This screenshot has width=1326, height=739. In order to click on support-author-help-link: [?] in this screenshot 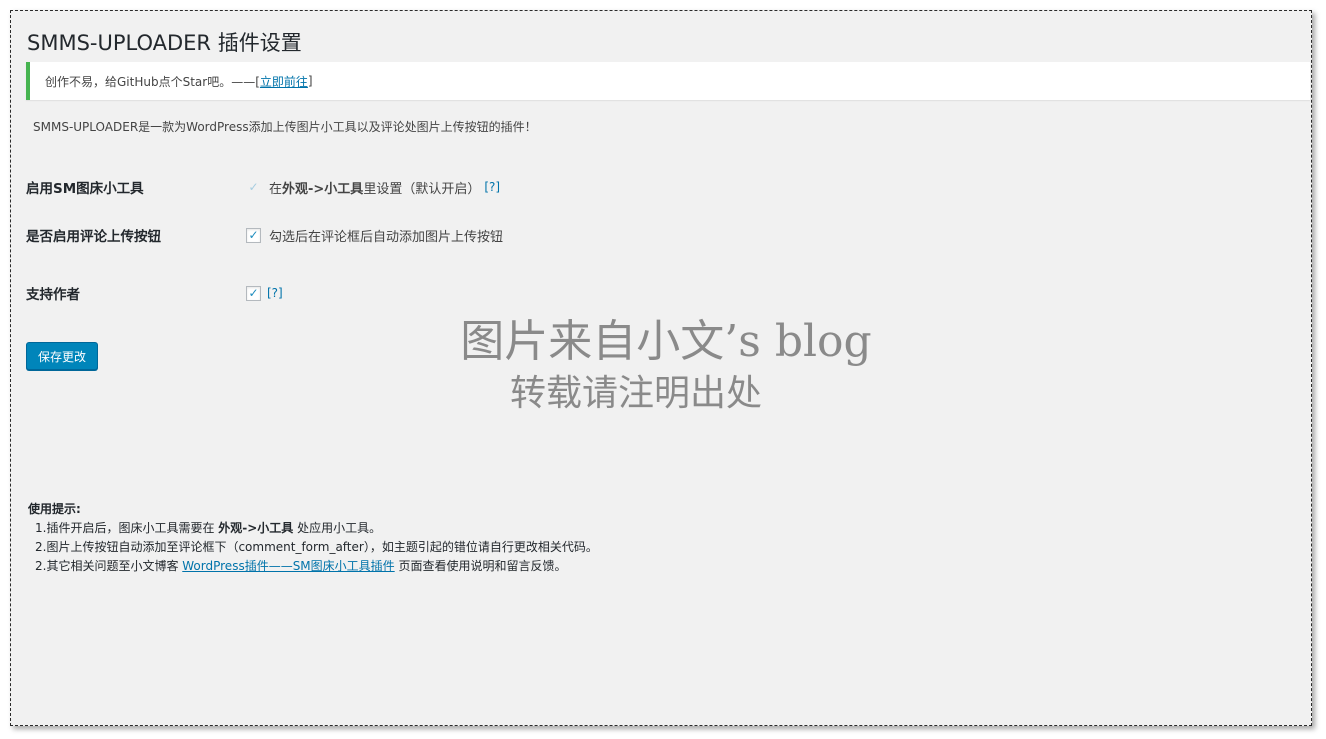, I will do `click(275, 293)`.